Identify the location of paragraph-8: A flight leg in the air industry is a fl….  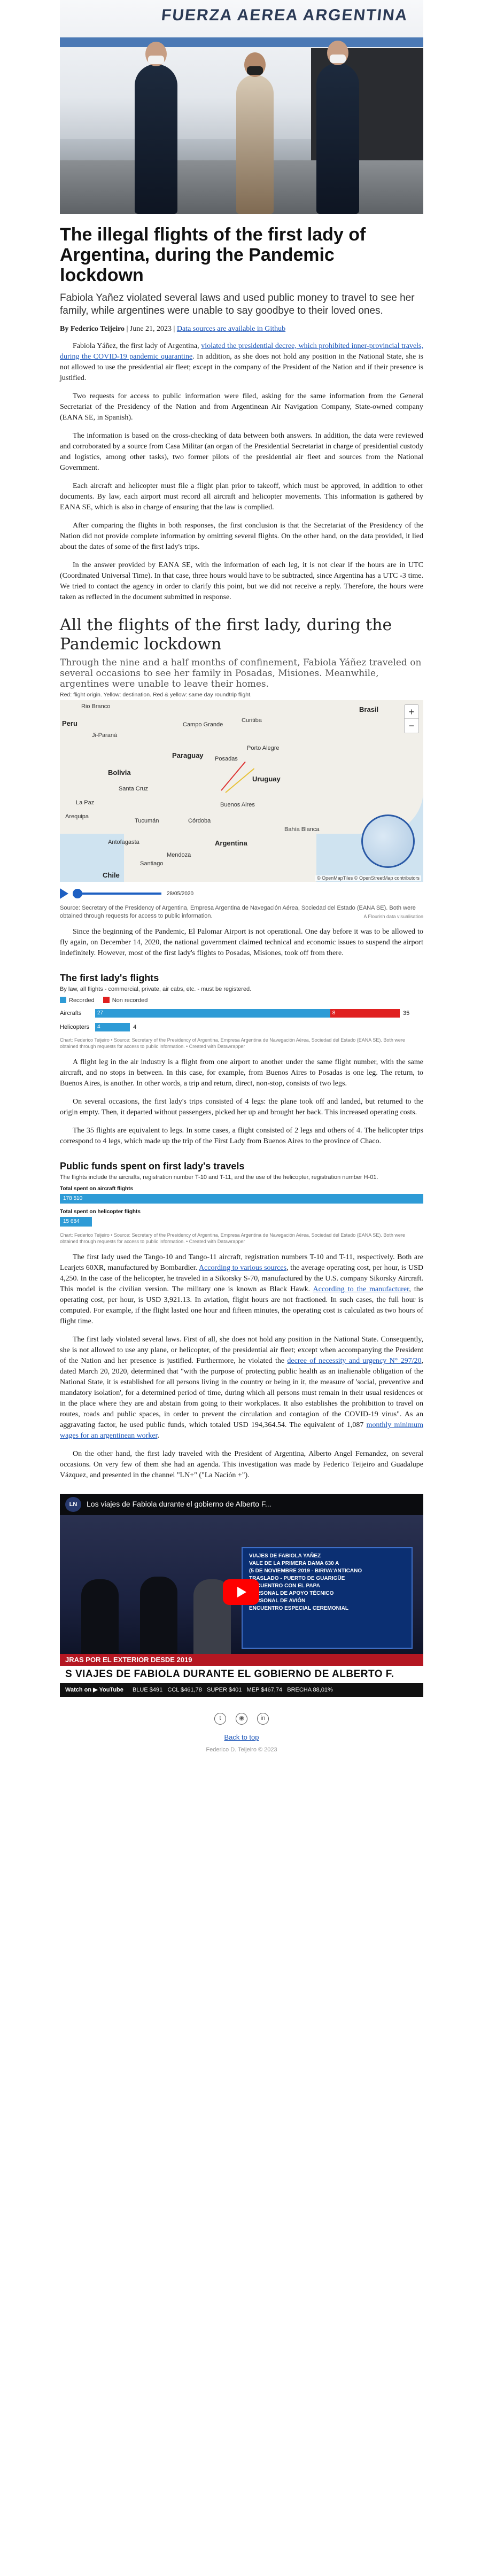
(242, 1073).